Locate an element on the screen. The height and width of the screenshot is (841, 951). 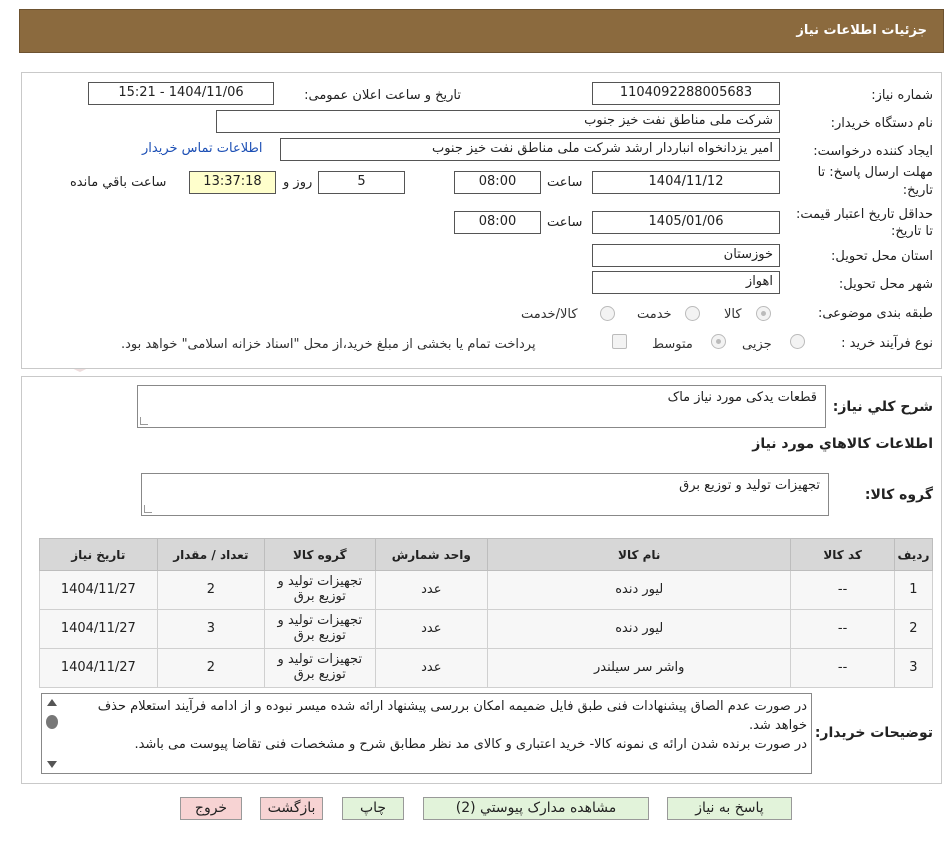
goods-group-textarea: تجهیزات تولید و توزیع برق is located at coordinates (485, 494).